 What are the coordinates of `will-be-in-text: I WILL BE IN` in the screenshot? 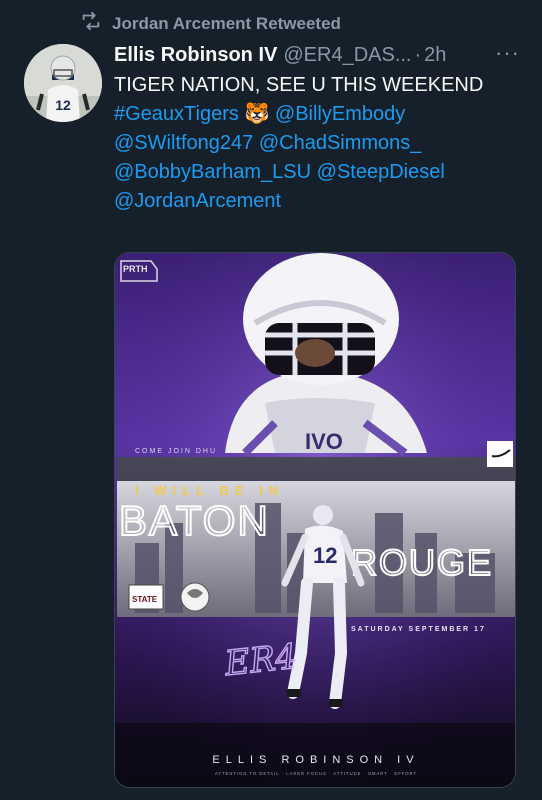 It's located at (209, 490).